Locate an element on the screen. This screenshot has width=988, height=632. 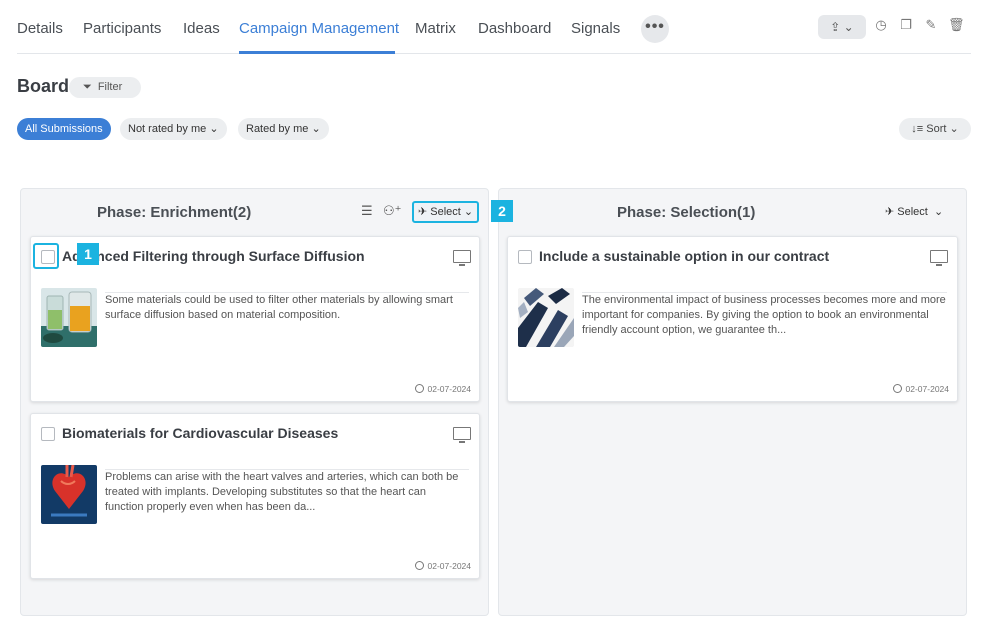
history-icon: ◷ is located at coordinates (881, 25).